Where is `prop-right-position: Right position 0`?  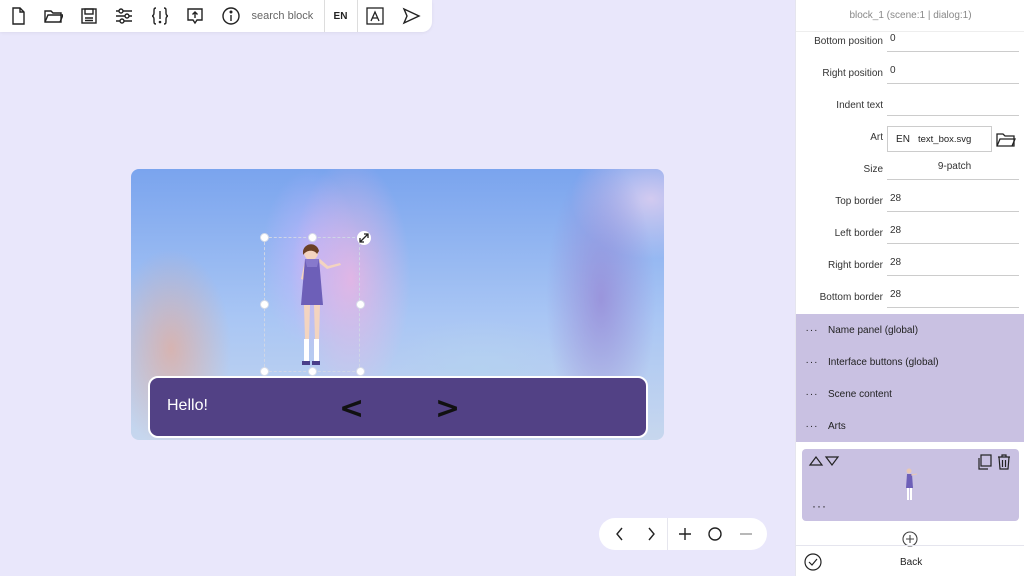 prop-right-position: Right position 0 is located at coordinates (910, 74).